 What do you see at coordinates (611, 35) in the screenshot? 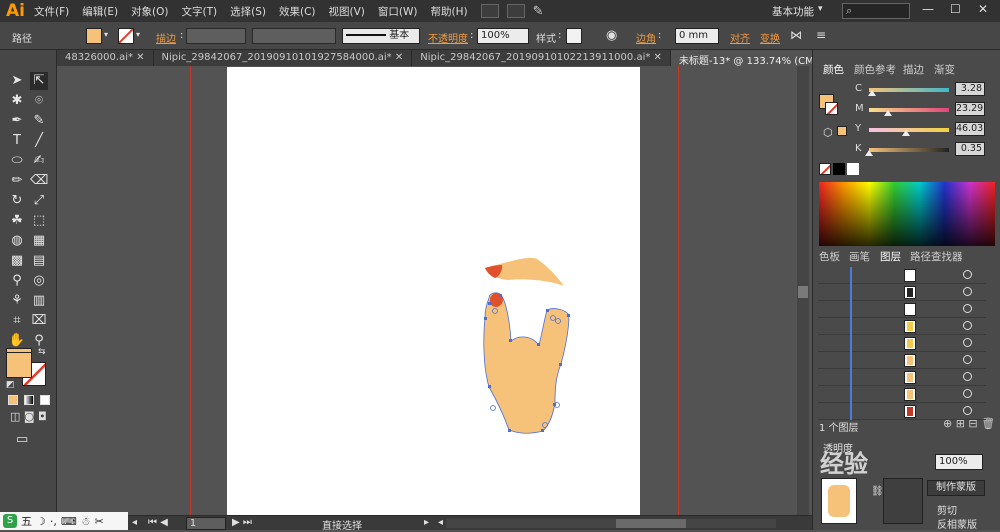
I see `recolor-icon: ◉` at bounding box center [611, 35].